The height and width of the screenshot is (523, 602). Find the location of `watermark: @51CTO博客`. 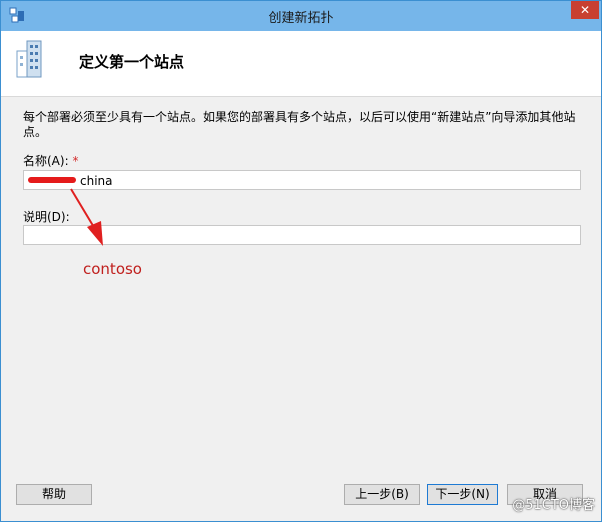

watermark: @51CTO博客 is located at coordinates (553, 505).